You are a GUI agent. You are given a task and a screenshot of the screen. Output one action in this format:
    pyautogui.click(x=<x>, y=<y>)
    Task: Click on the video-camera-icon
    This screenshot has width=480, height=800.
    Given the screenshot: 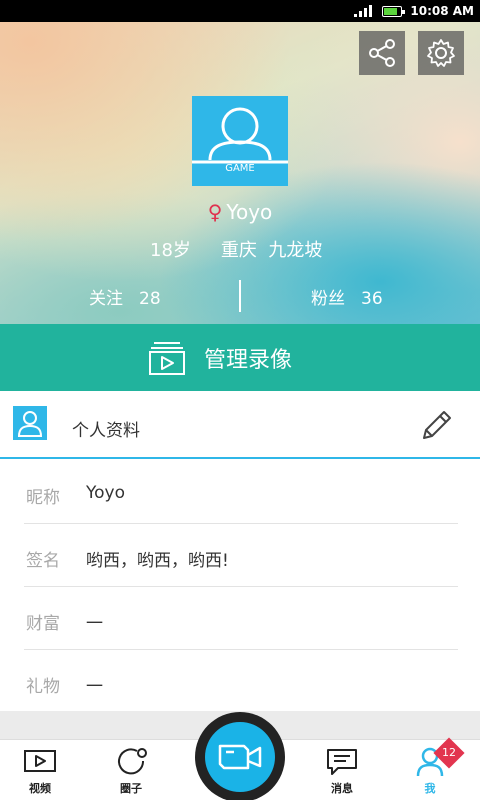 What is the action you would take?
    pyautogui.click(x=240, y=757)
    